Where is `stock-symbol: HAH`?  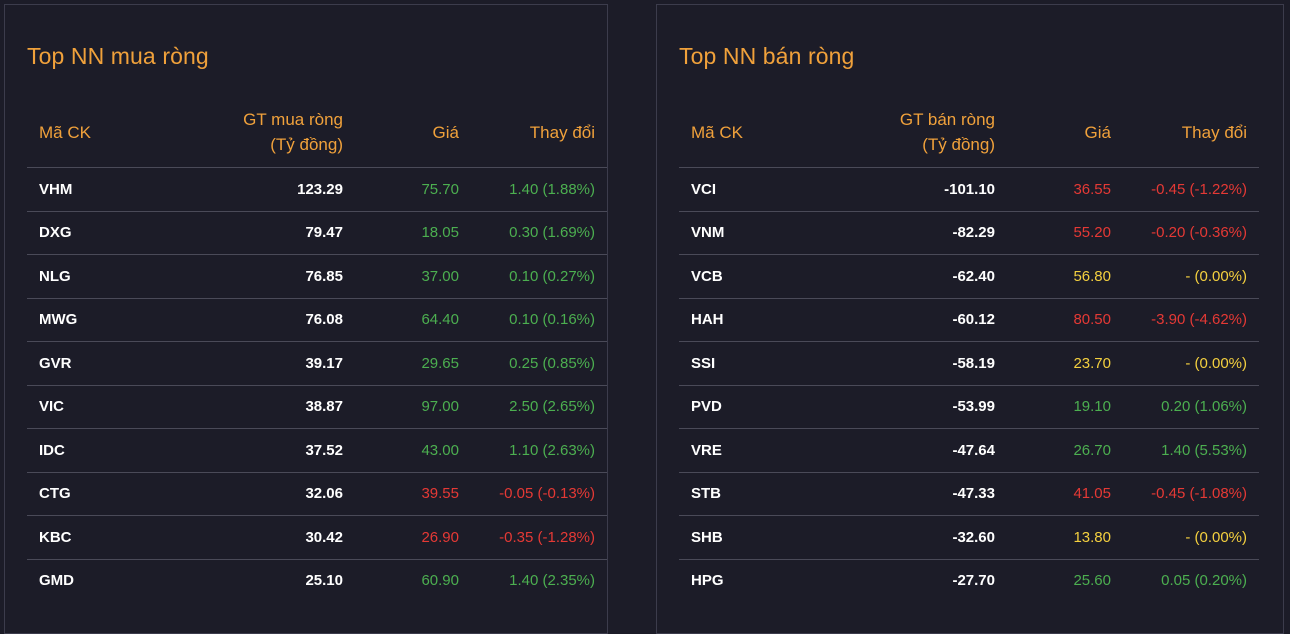
stock-symbol: HAH is located at coordinates (746, 320).